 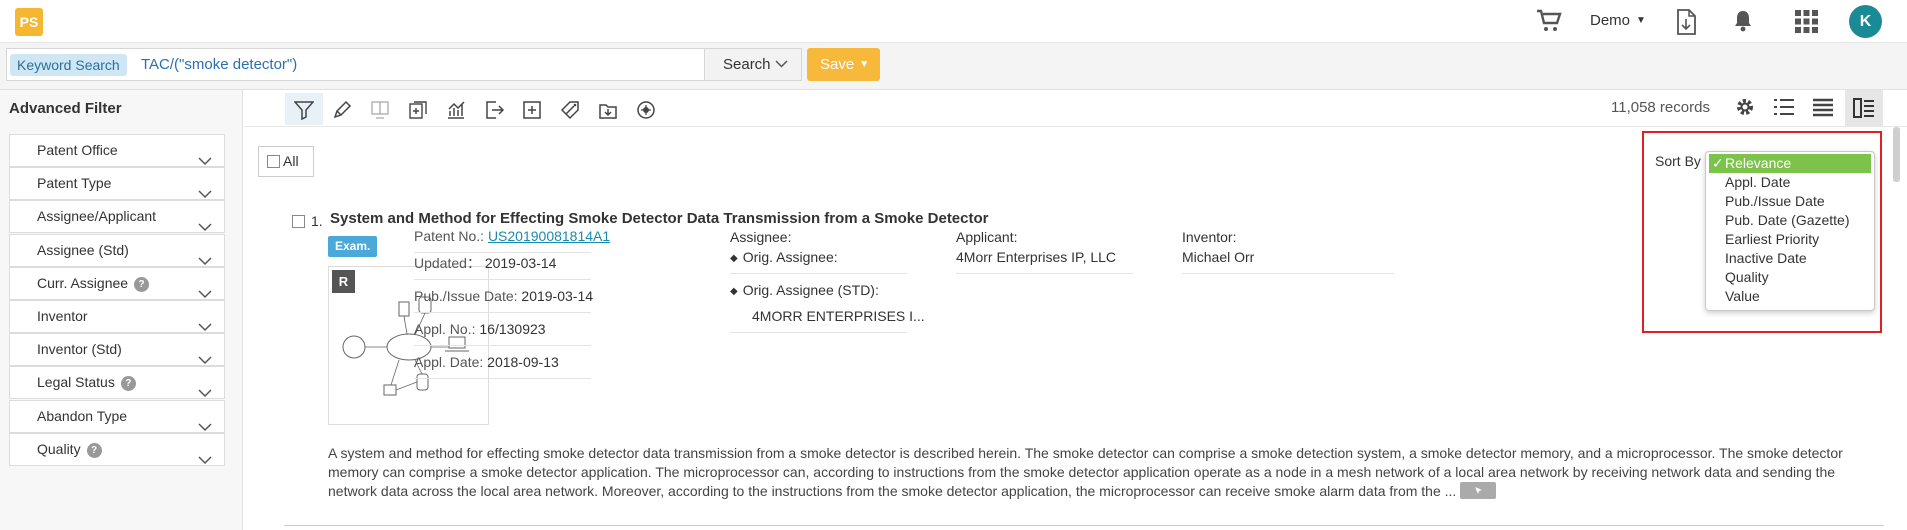 I want to click on appl-date-field: Appl. Date: 2018-09-13, so click(x=502, y=362).